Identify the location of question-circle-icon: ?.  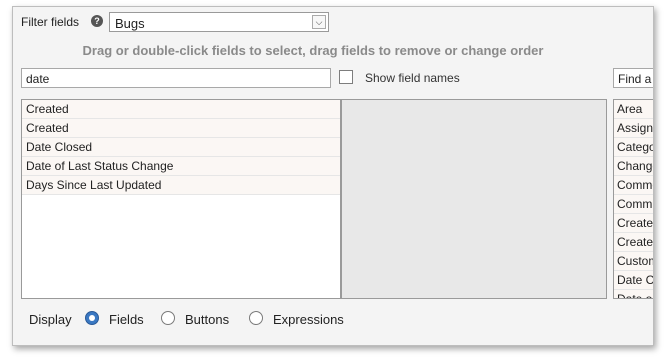
(97, 21).